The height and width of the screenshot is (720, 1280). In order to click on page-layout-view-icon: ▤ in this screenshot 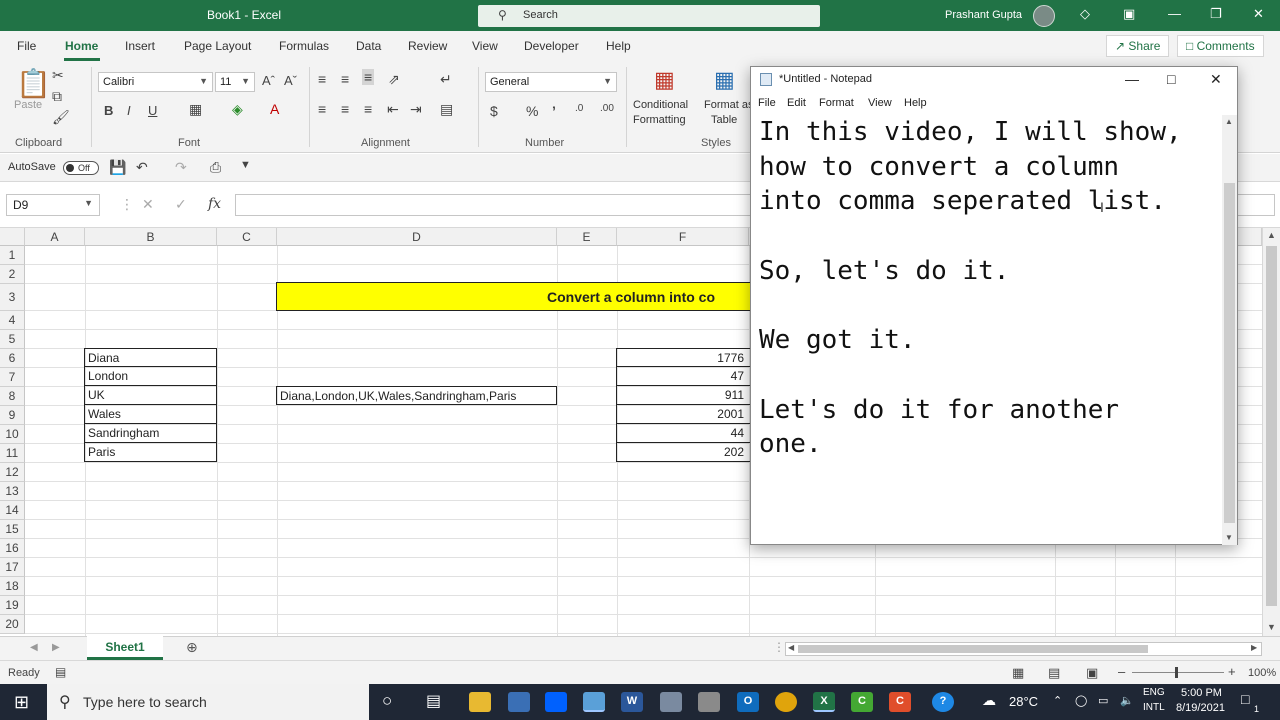, I will do `click(1054, 673)`.